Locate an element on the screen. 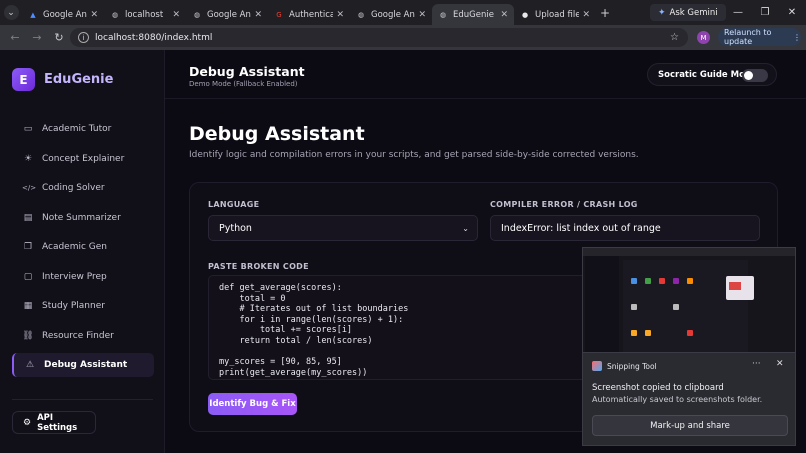  browser-tab: ◍ localhost ✕ is located at coordinates (145, 14).